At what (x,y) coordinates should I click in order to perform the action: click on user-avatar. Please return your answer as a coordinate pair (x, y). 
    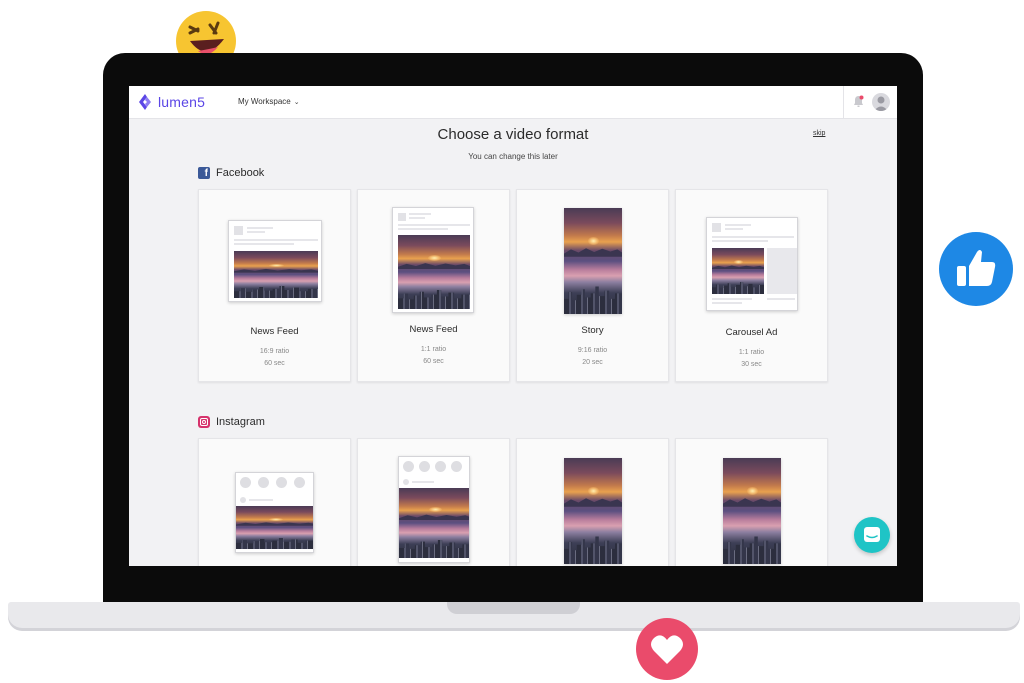
    Looking at the image, I should click on (881, 102).